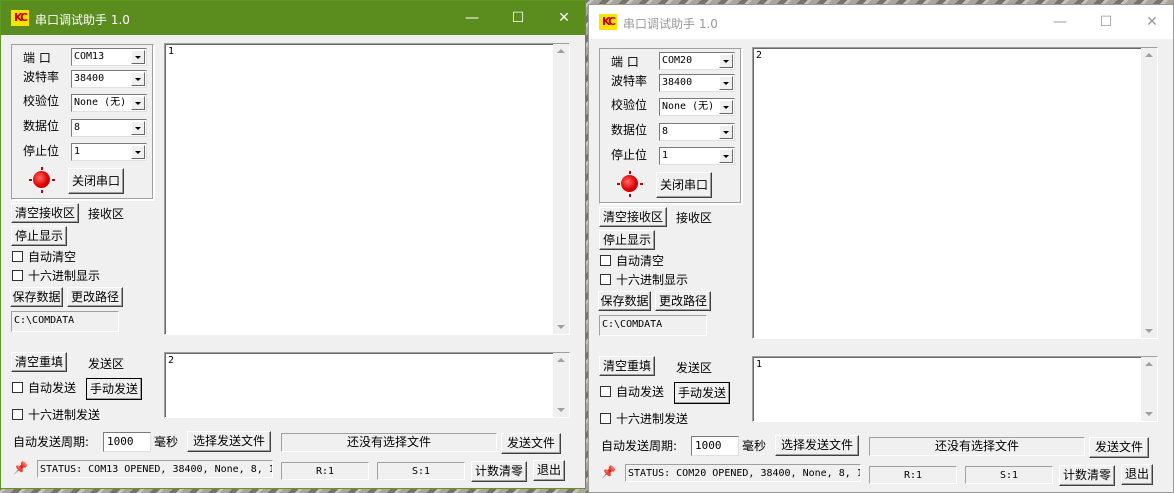  What do you see at coordinates (325, 471) in the screenshot?
I see `rx-count: R:1` at bounding box center [325, 471].